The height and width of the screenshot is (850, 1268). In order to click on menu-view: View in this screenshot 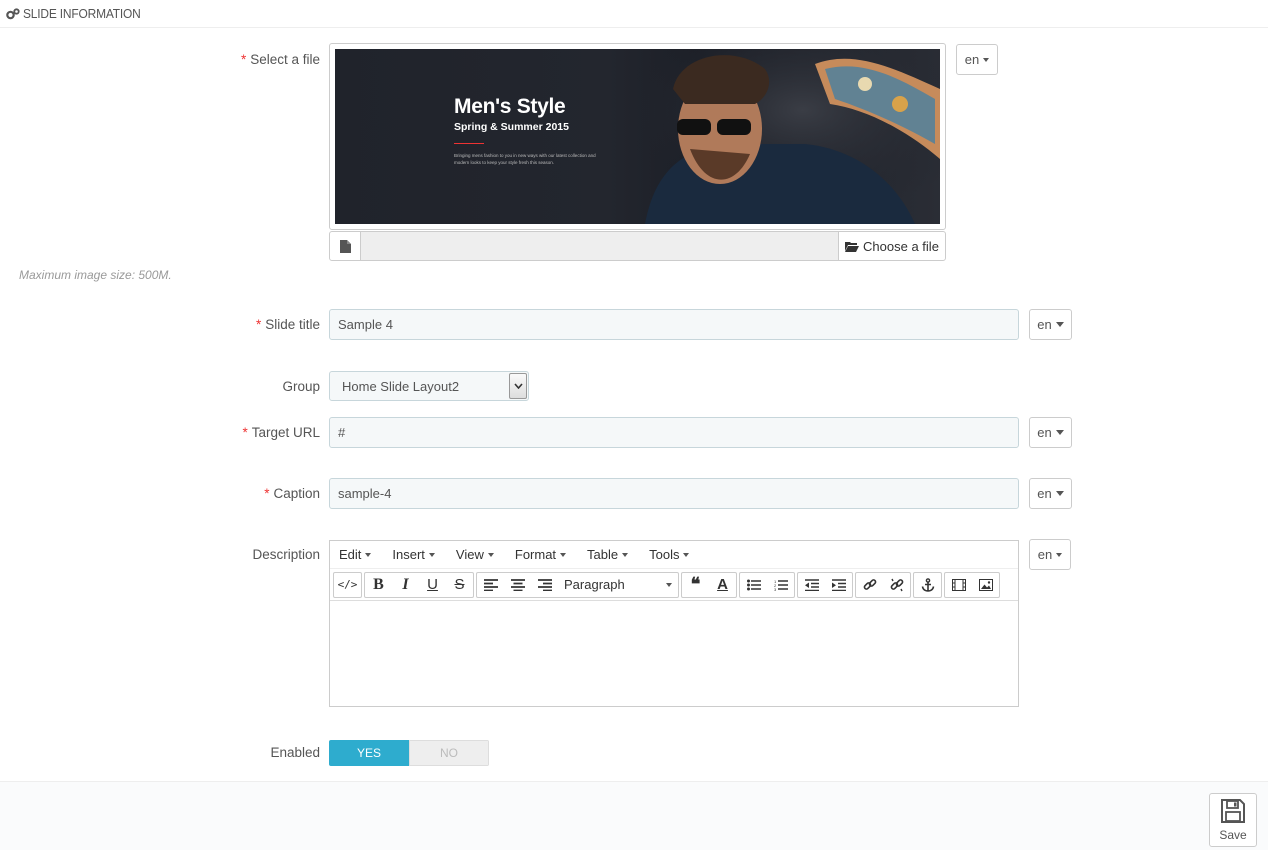, I will do `click(472, 554)`.